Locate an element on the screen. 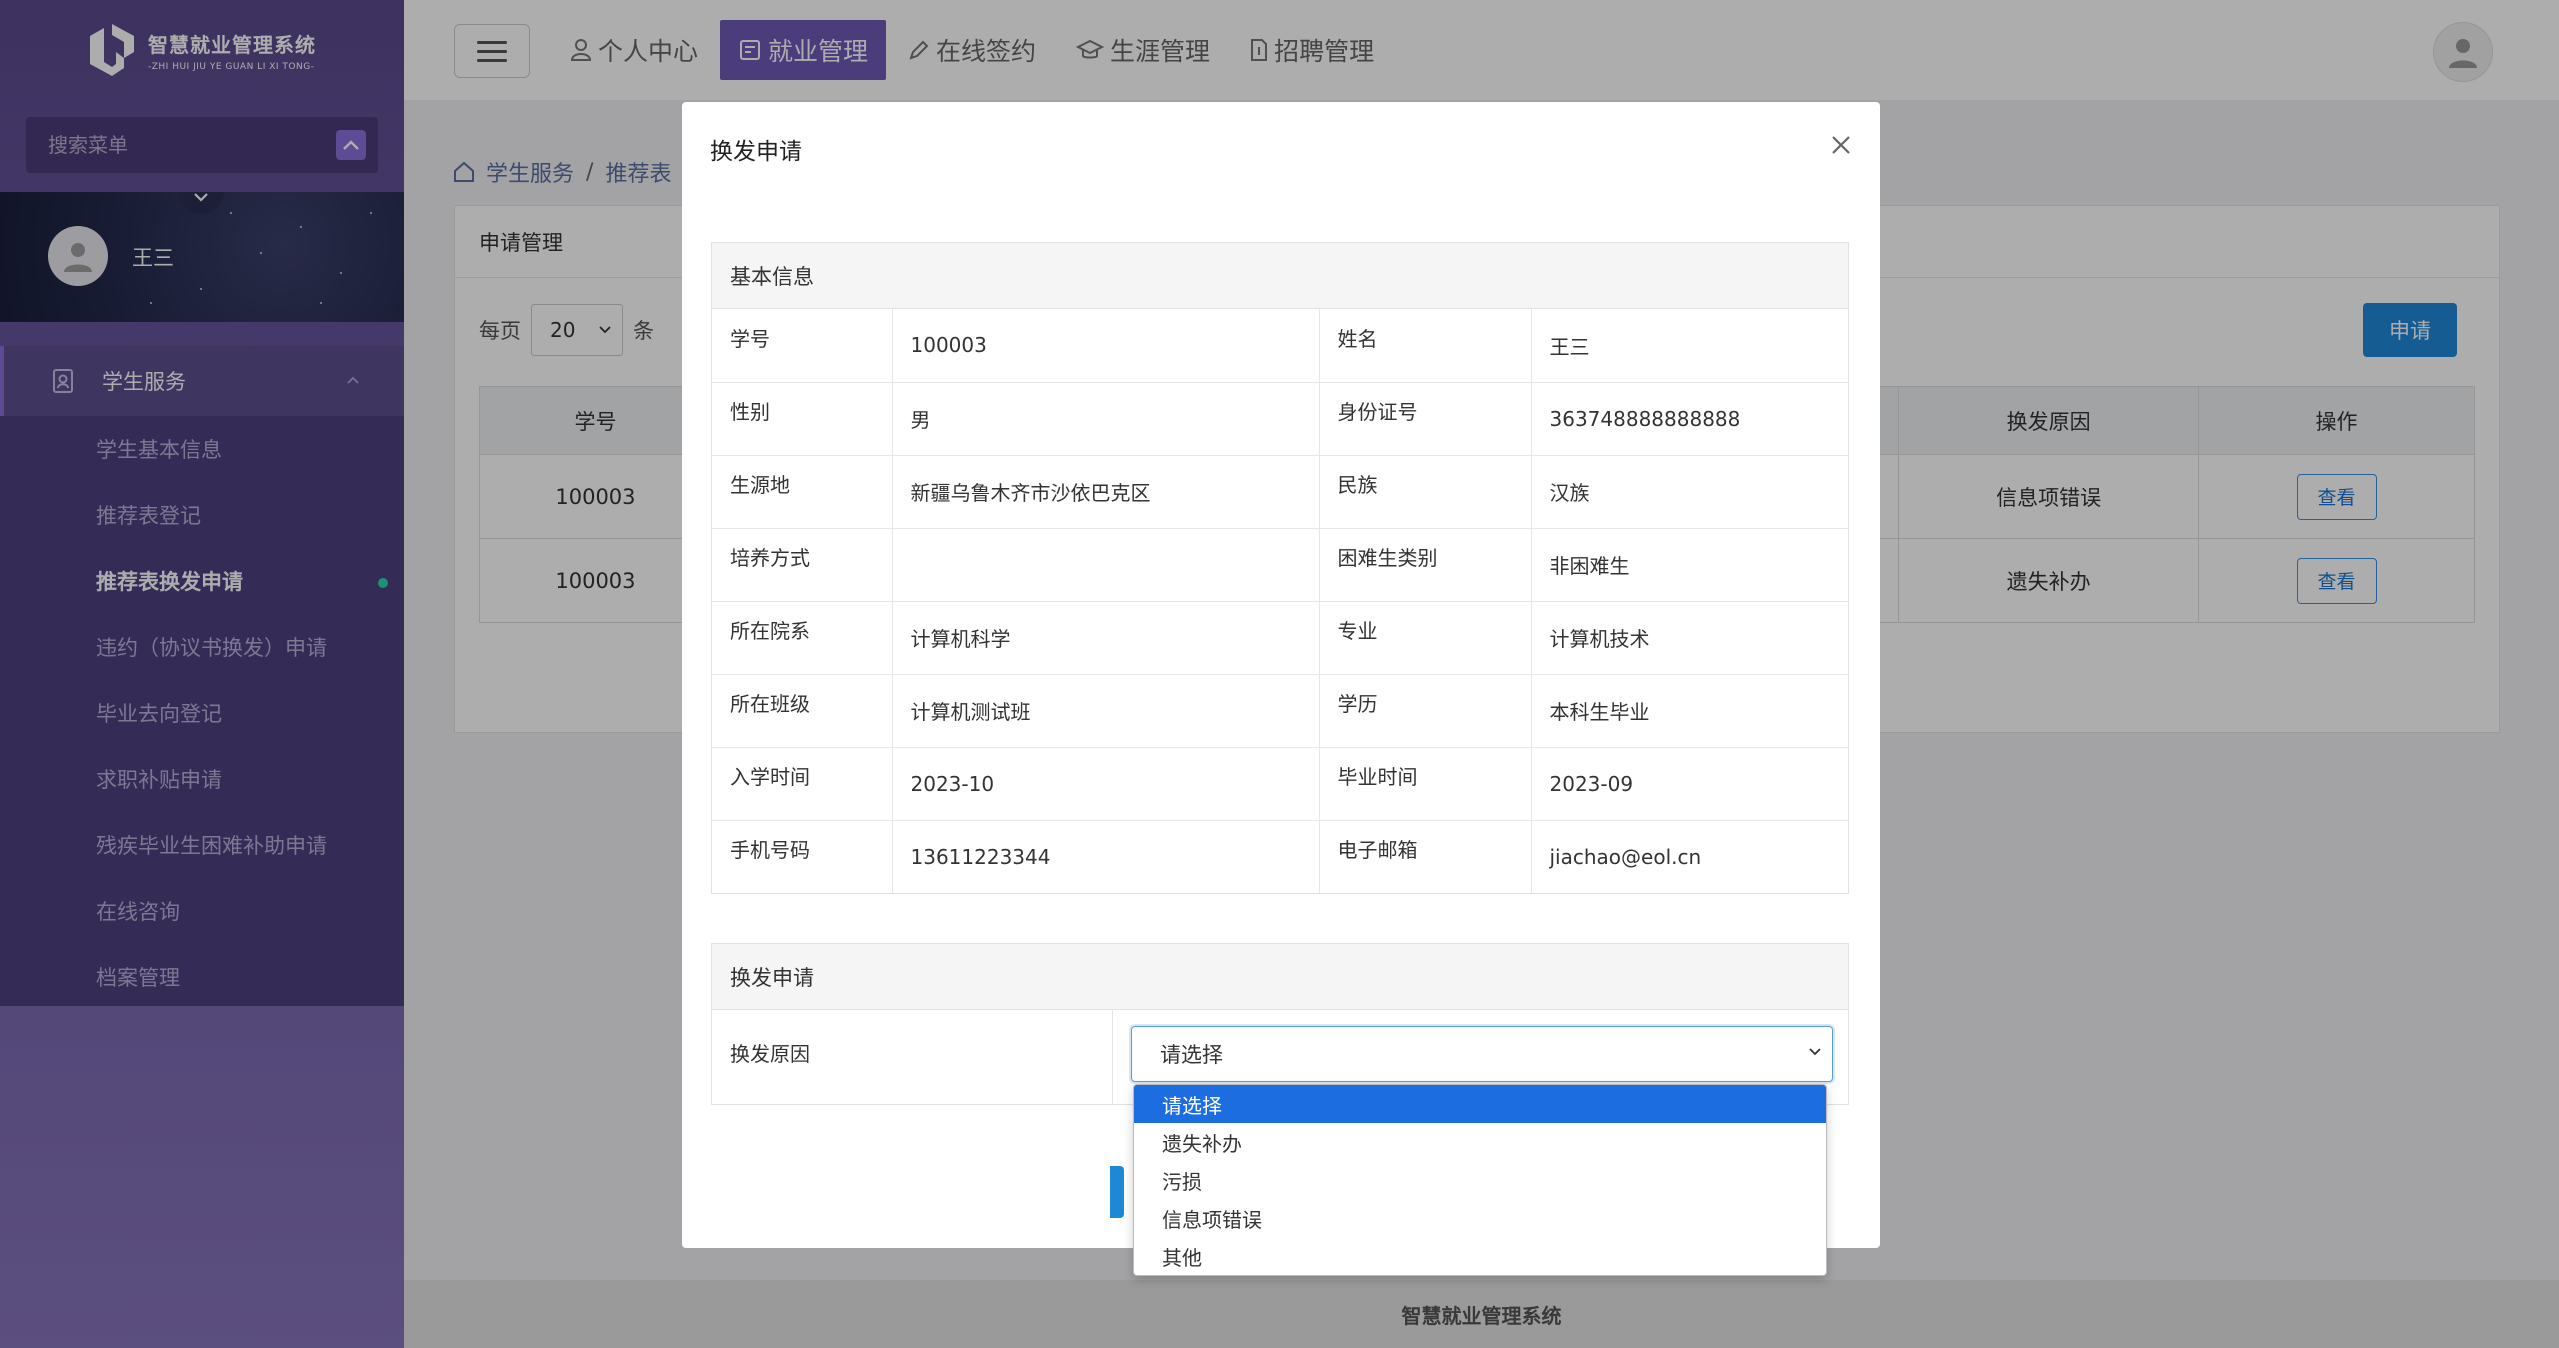 The image size is (2559, 1348). field-label: 学号 is located at coordinates (750, 338).